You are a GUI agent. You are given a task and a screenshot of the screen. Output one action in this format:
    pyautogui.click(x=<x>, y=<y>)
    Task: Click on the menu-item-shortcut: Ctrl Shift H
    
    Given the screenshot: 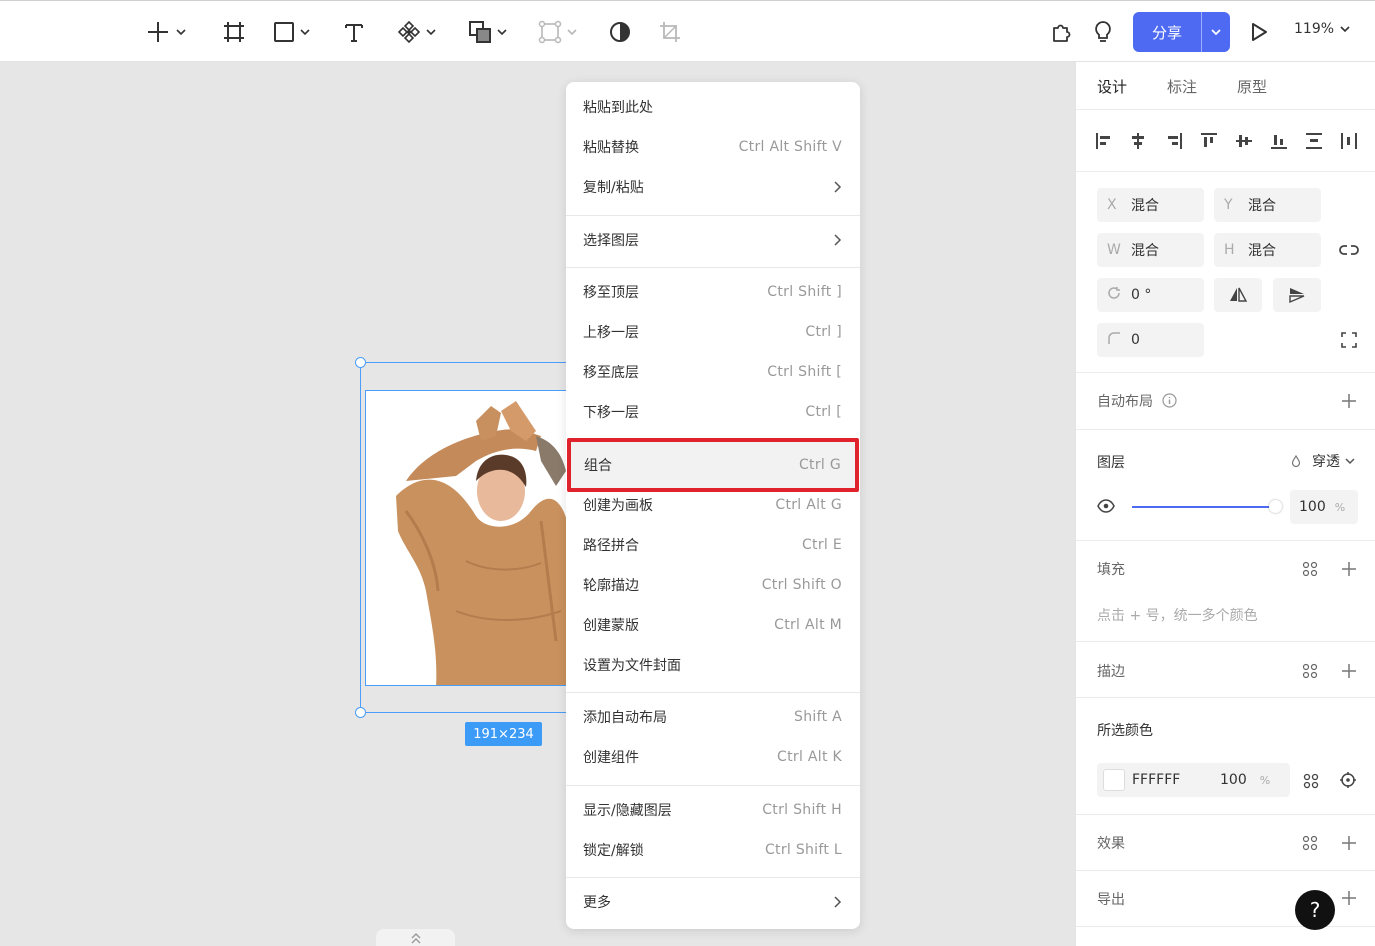 What is the action you would take?
    pyautogui.click(x=802, y=810)
    